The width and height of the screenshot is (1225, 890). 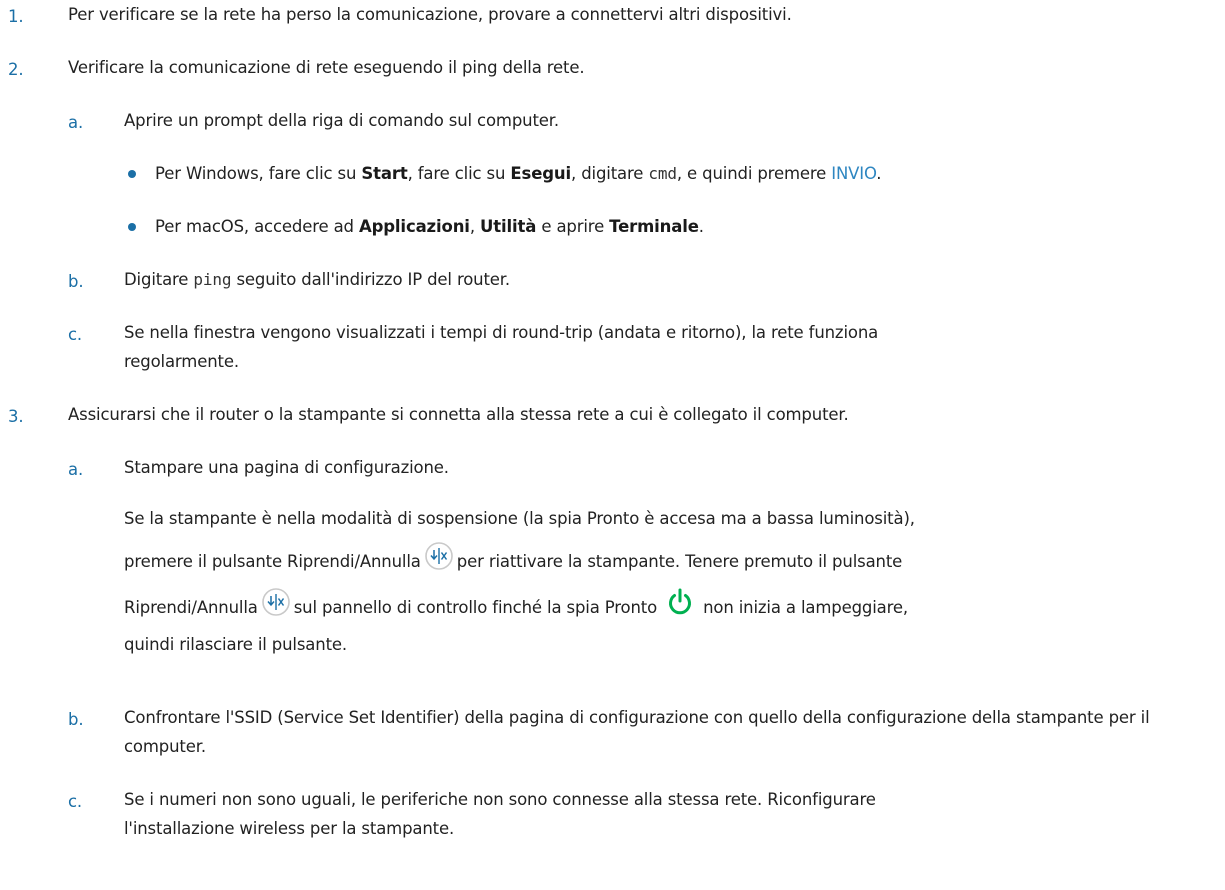 What do you see at coordinates (414, 226) in the screenshot?
I see `applicazioni-label: Applicazioni` at bounding box center [414, 226].